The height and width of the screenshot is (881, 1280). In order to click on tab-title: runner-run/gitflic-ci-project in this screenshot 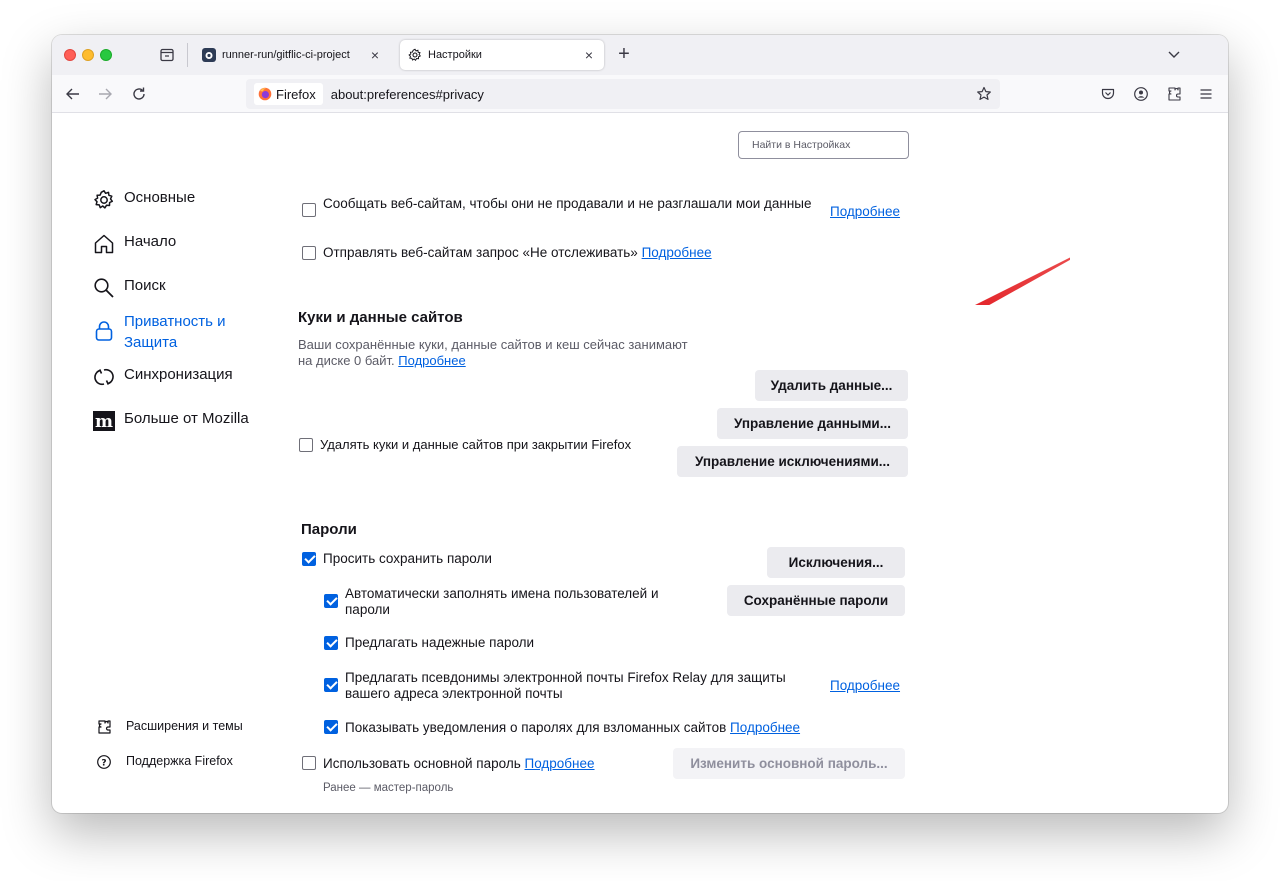, I will do `click(286, 55)`.